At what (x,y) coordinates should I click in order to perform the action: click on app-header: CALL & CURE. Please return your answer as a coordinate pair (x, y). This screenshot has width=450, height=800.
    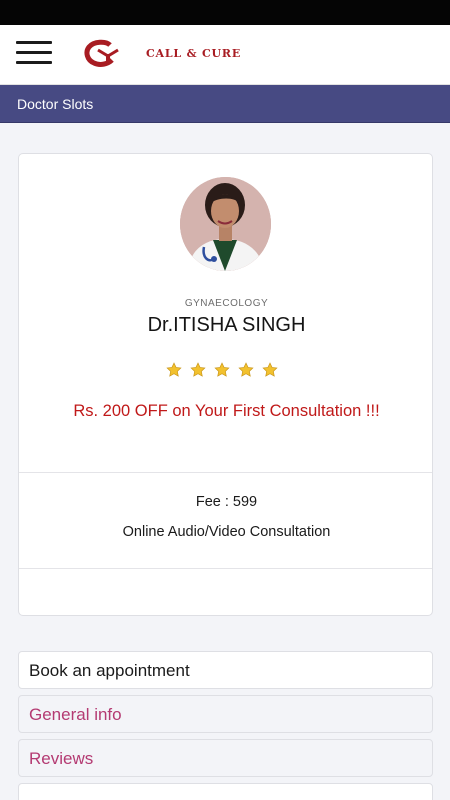
    Looking at the image, I should click on (225, 55).